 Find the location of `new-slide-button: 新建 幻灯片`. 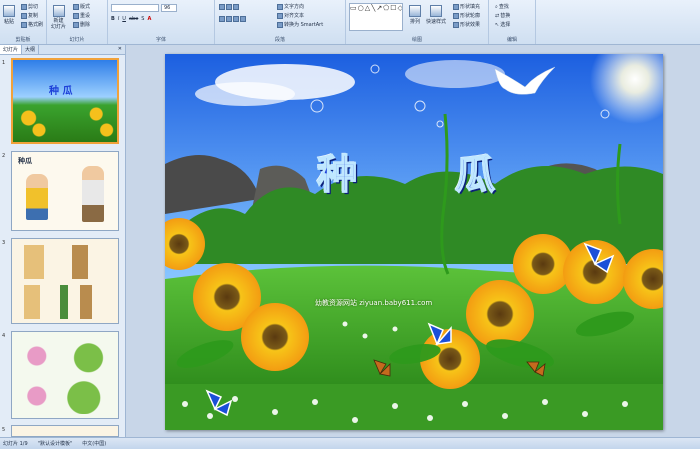

new-slide-button: 新建 幻灯片 is located at coordinates (58, 17).